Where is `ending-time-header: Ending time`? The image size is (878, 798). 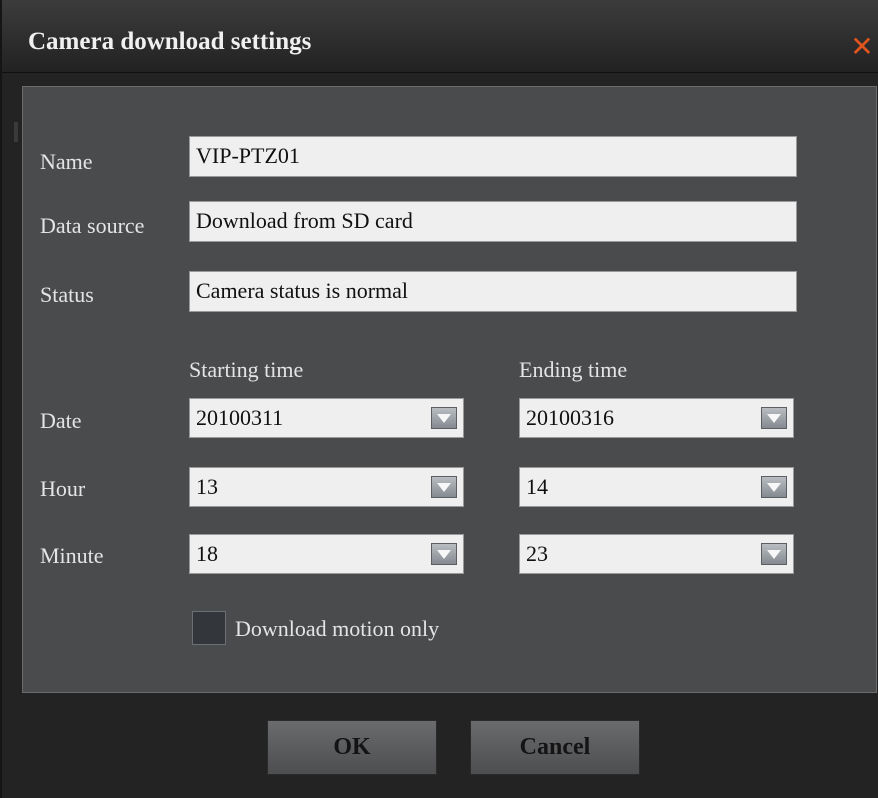 ending-time-header: Ending time is located at coordinates (573, 369).